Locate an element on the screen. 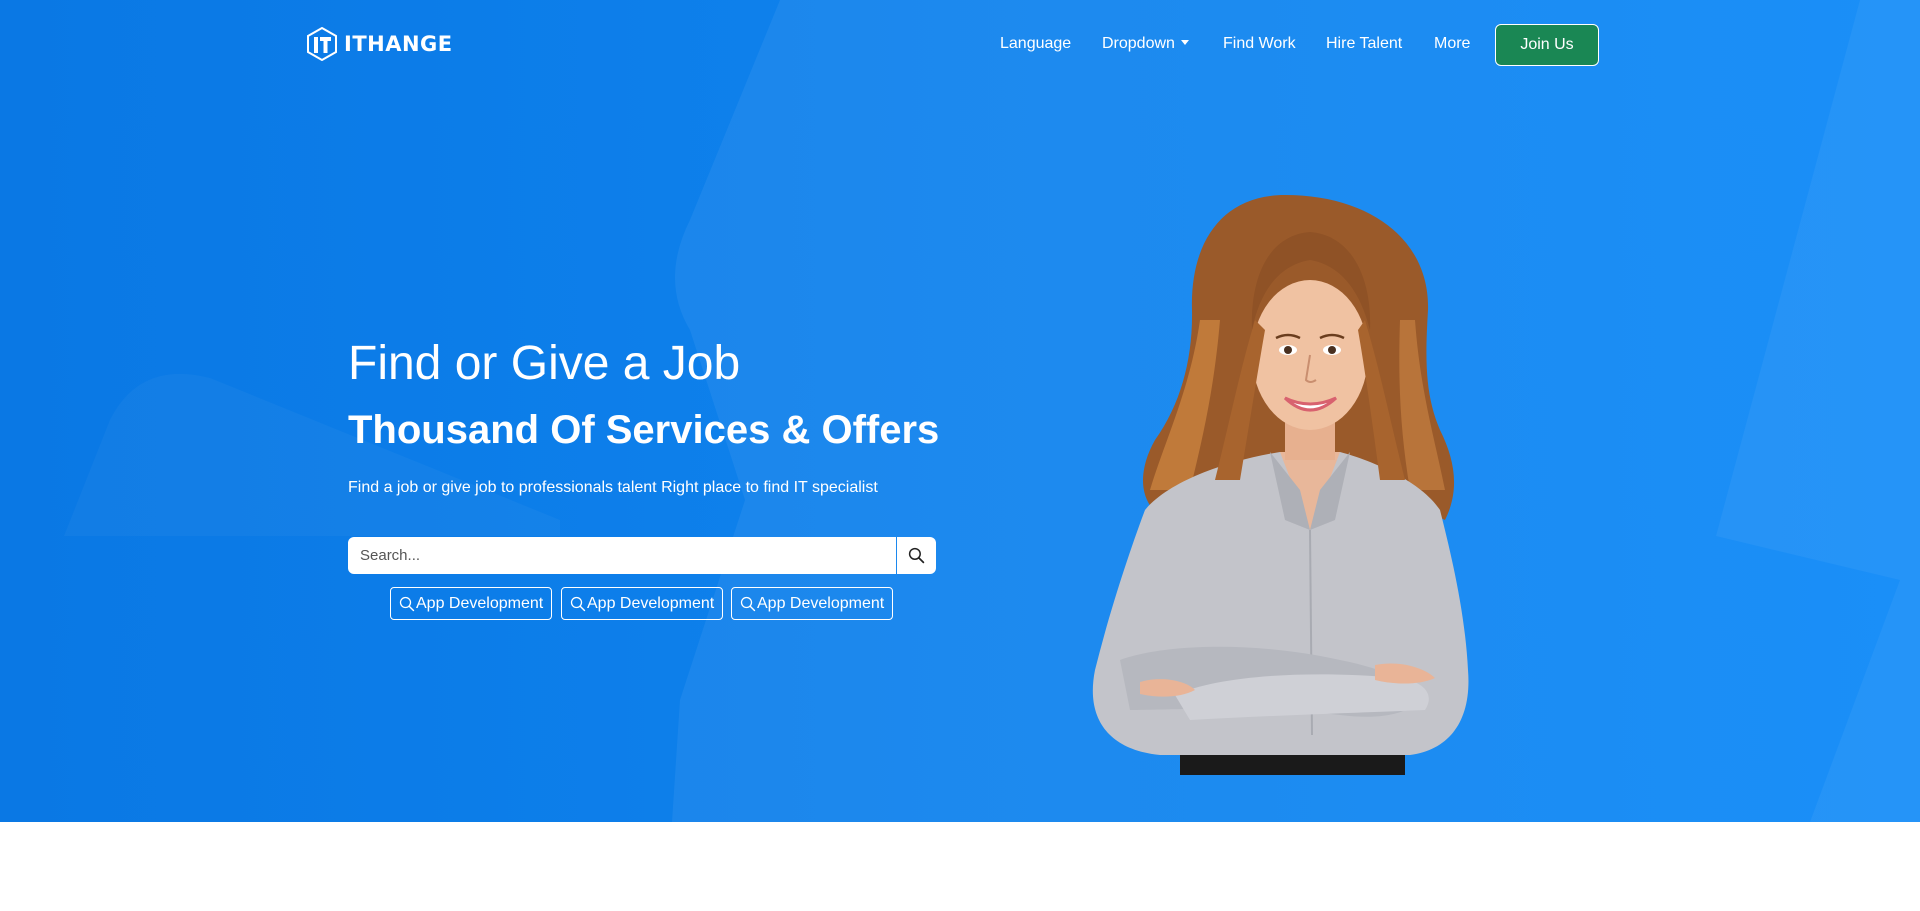 This screenshot has width=1920, height=911. nav-item-language: Language is located at coordinates (1035, 44).